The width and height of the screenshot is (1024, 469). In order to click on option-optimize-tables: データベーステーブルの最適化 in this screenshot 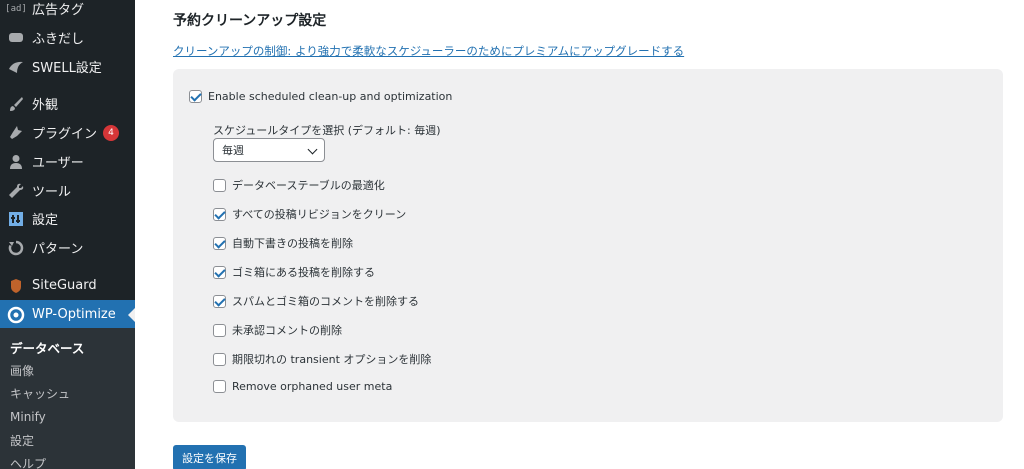, I will do `click(299, 185)`.